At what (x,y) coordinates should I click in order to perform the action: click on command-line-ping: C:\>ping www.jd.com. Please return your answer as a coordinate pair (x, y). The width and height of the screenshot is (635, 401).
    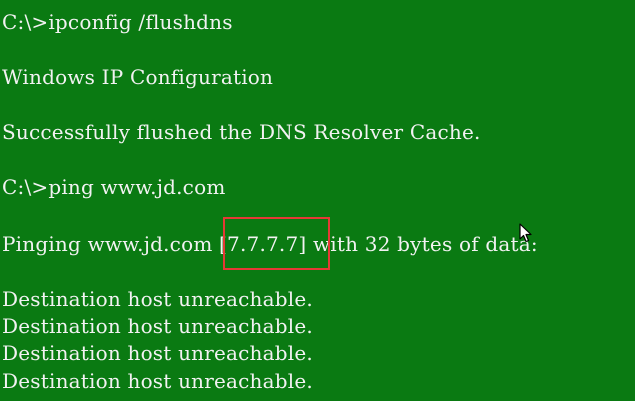
    Looking at the image, I should click on (114, 187).